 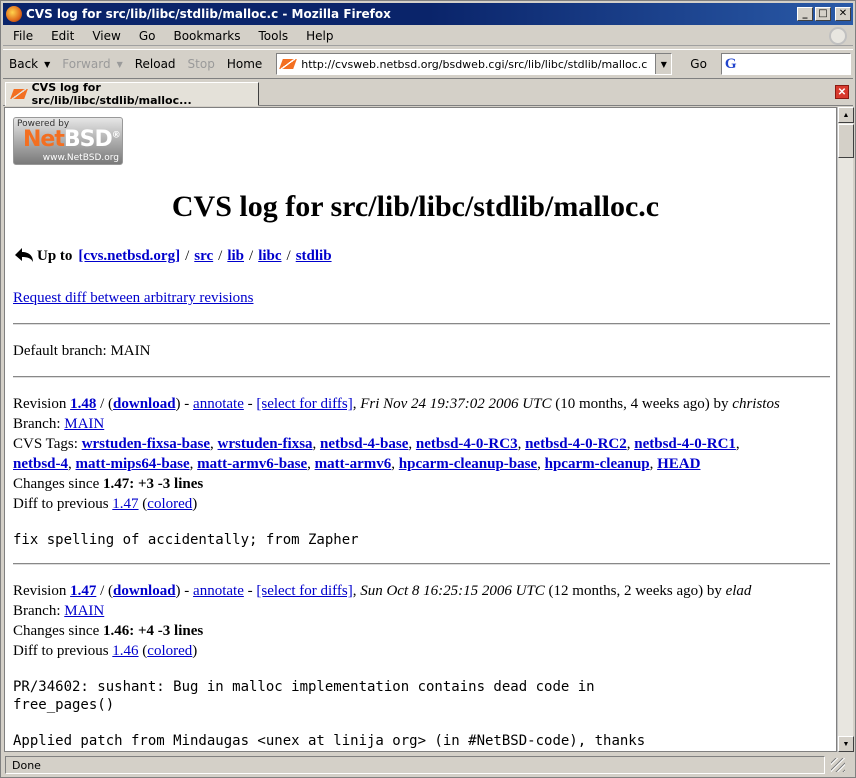 I want to click on revision-author: christos, so click(x=756, y=404).